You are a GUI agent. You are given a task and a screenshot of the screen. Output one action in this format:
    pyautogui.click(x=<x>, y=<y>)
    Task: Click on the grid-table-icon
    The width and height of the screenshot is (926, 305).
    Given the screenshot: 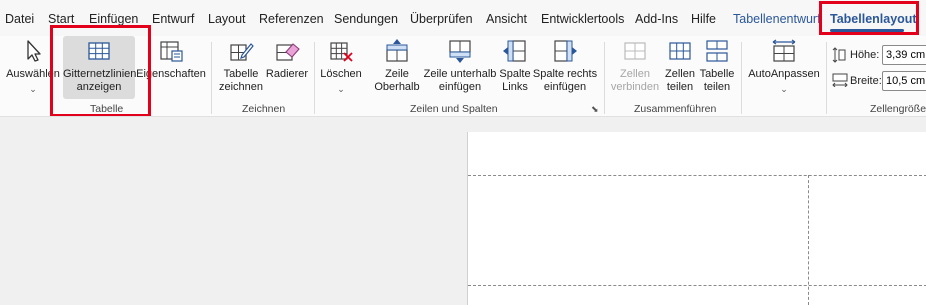 What is the action you would take?
    pyautogui.click(x=99, y=51)
    